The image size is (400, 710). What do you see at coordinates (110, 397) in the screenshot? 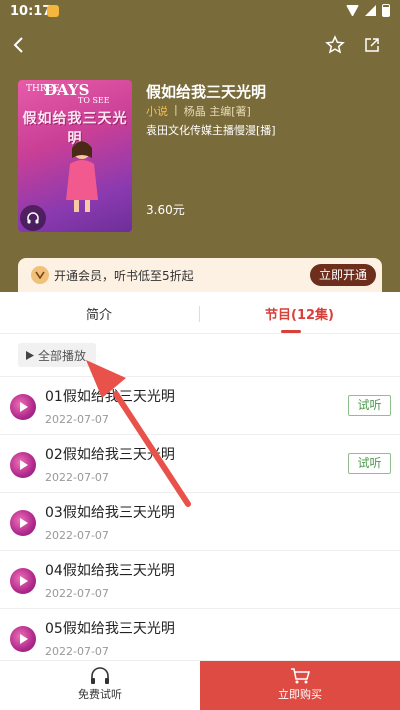
I see `episode-title: 01假如给我三天光明` at bounding box center [110, 397].